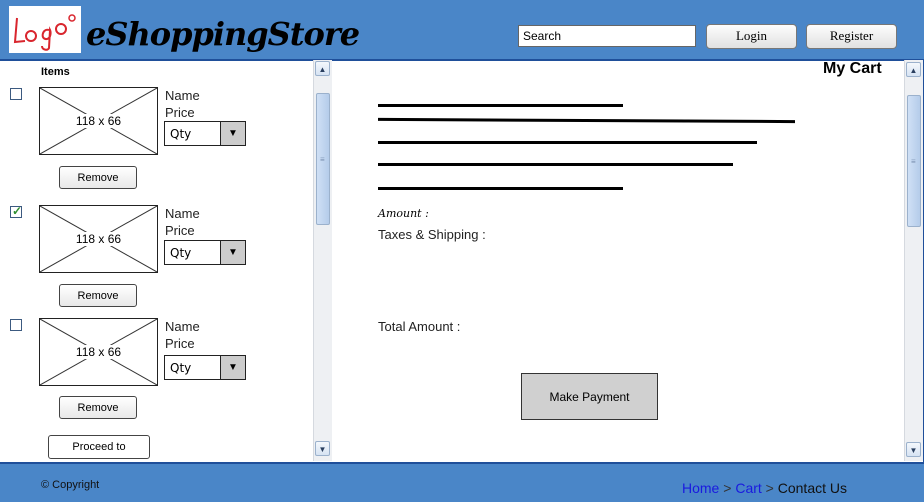 The image size is (924, 502). Describe the element at coordinates (70, 485) in the screenshot. I see `copyright-text: © Copyright` at that location.